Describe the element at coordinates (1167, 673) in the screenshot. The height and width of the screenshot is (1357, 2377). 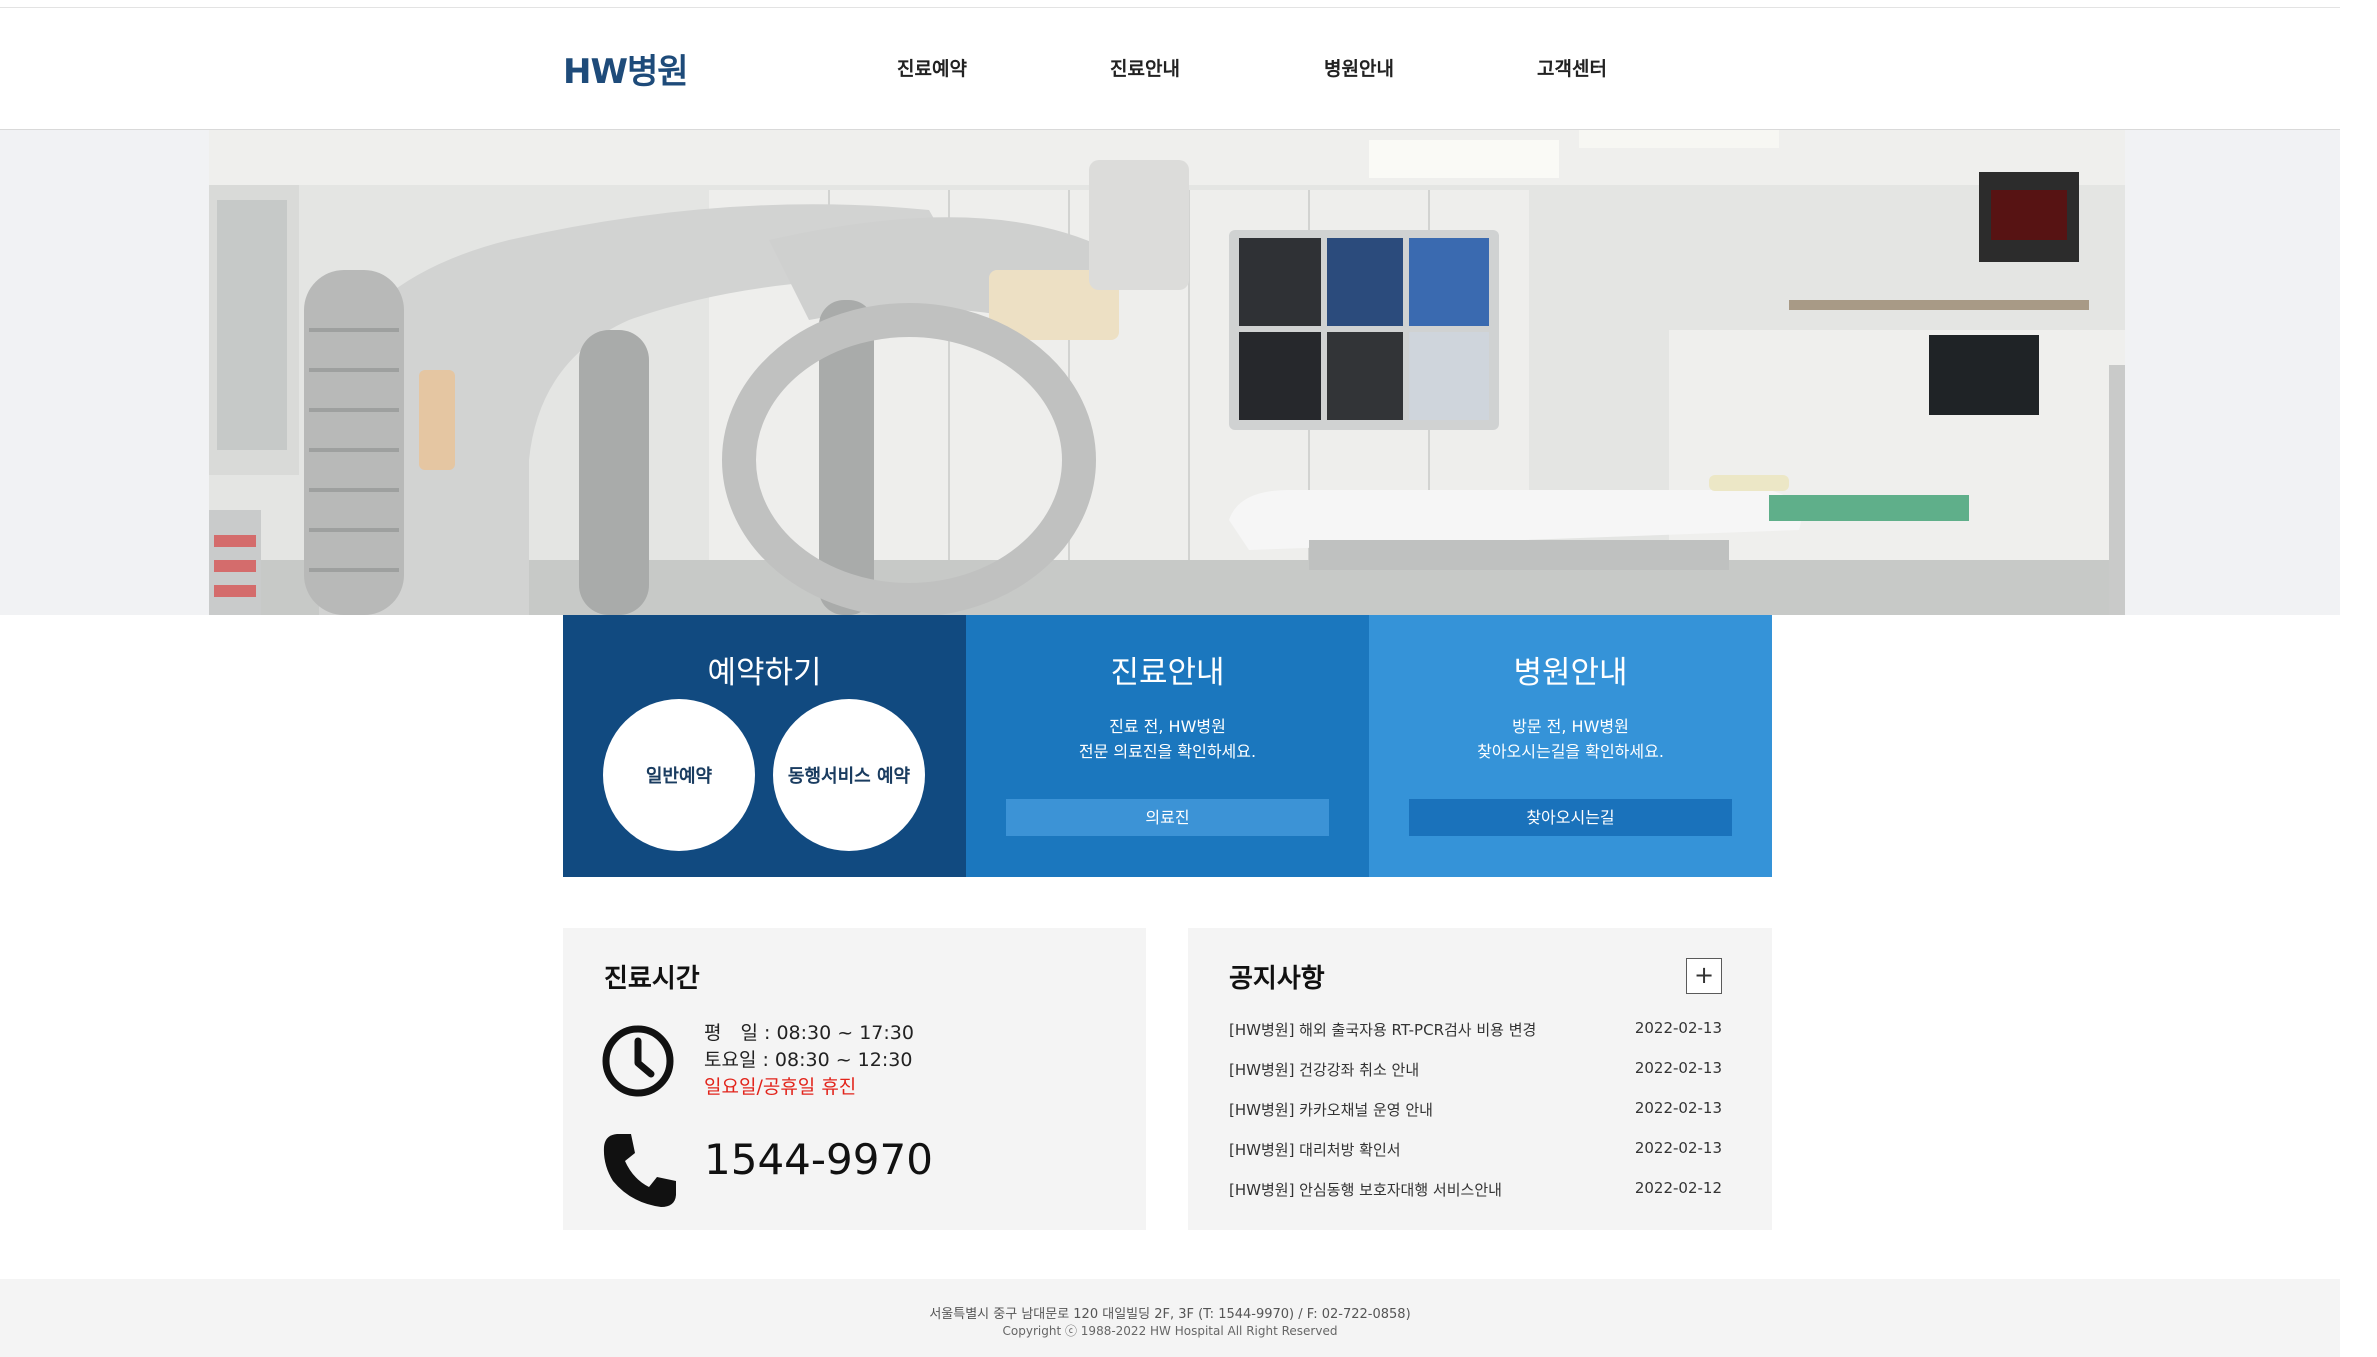
I see `care-guide-title: 진료안내` at that location.